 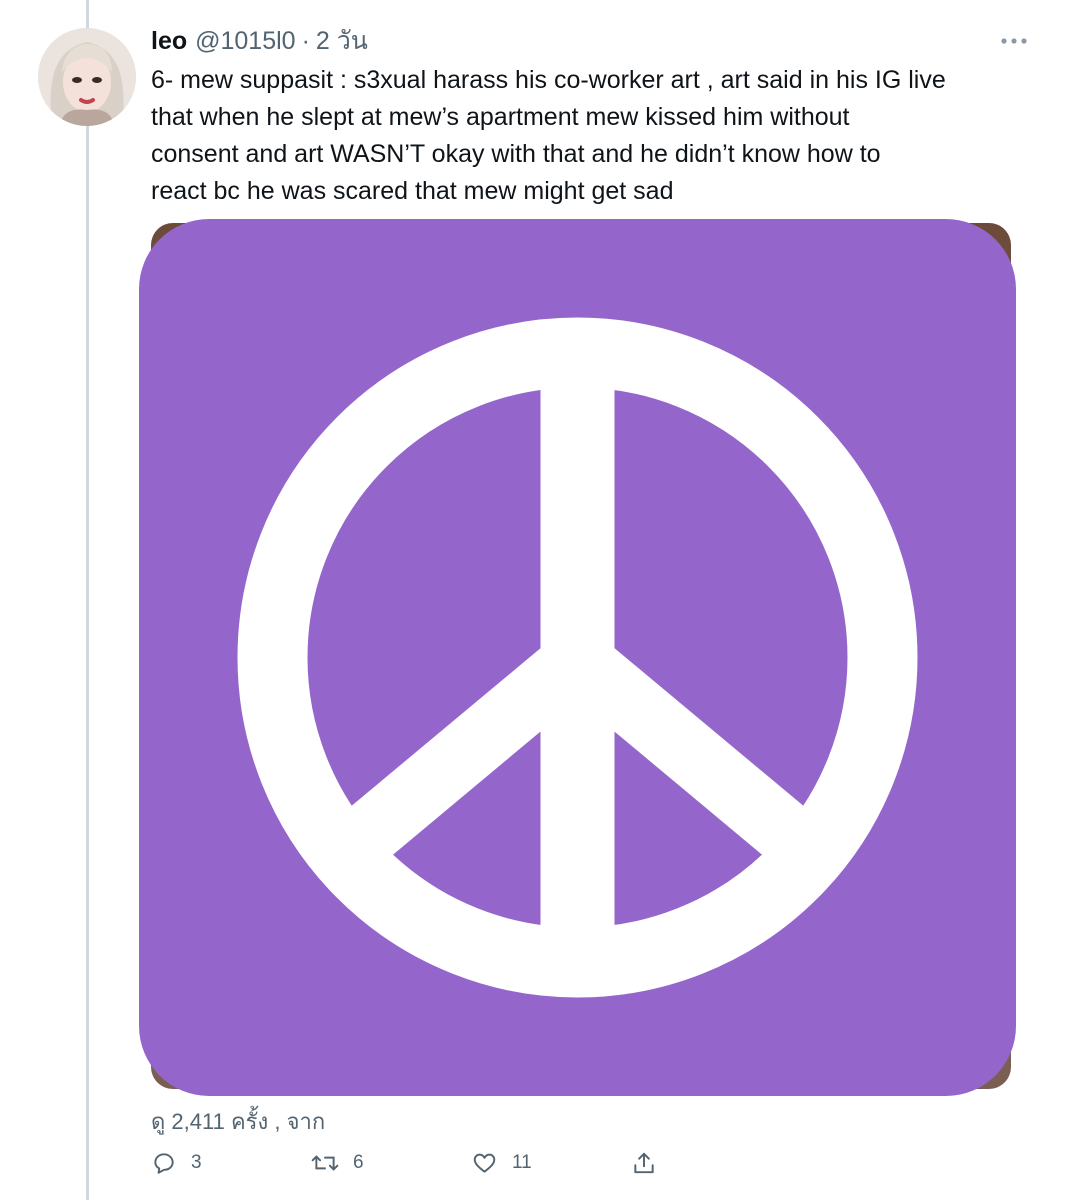 I want to click on retweet-icon, so click(x=325, y=1163).